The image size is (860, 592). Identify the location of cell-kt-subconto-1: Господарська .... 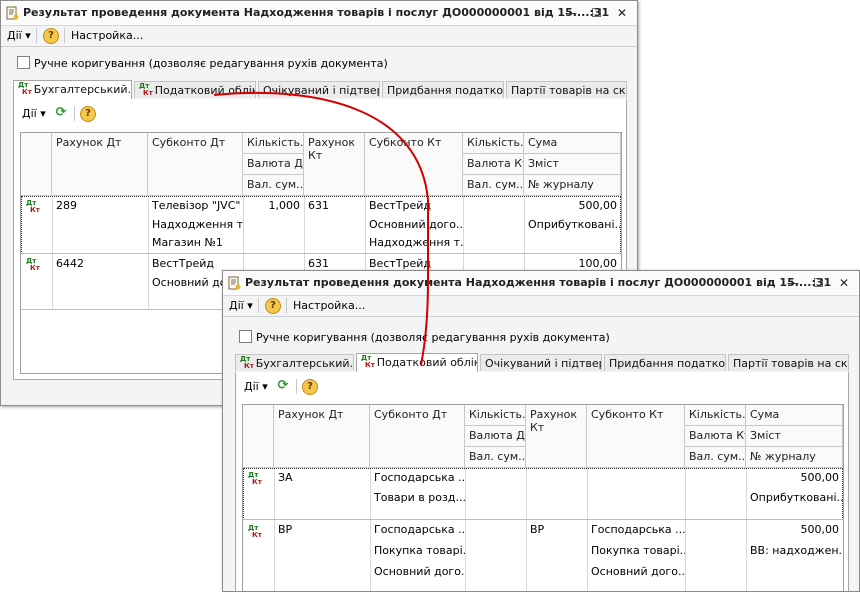
(638, 529).